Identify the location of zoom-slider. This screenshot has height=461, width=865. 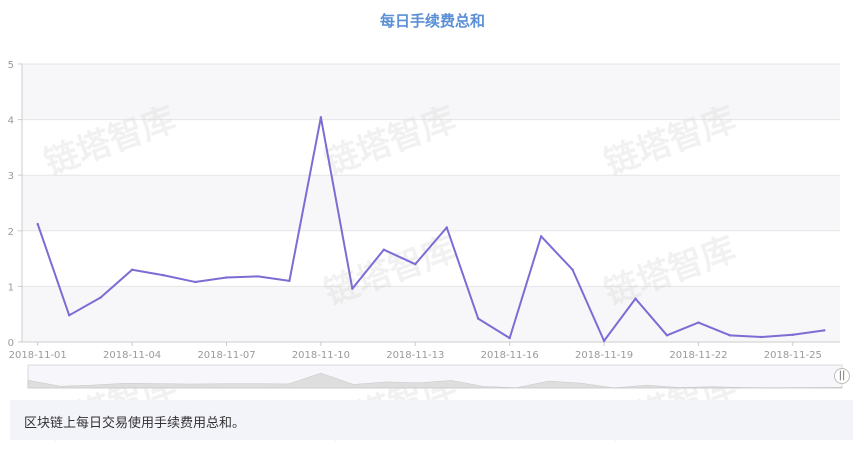
(435, 376).